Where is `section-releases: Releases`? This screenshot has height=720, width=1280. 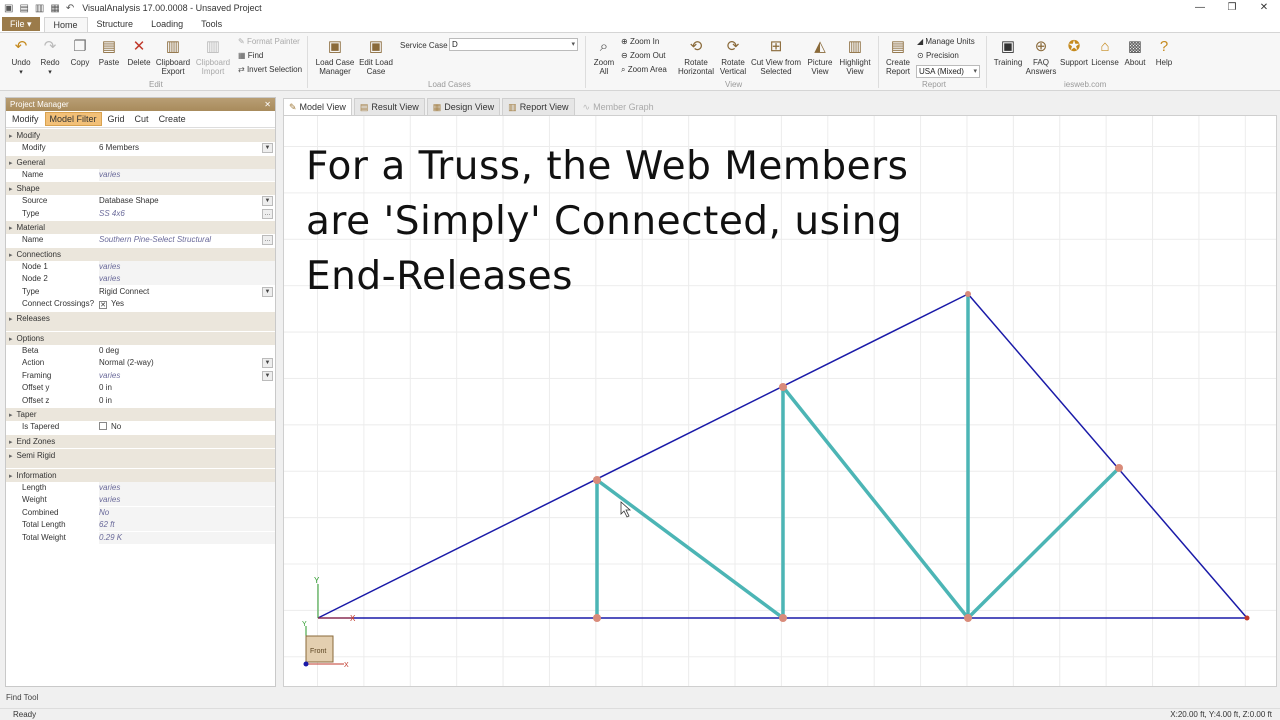
section-releases: Releases is located at coordinates (140, 321).